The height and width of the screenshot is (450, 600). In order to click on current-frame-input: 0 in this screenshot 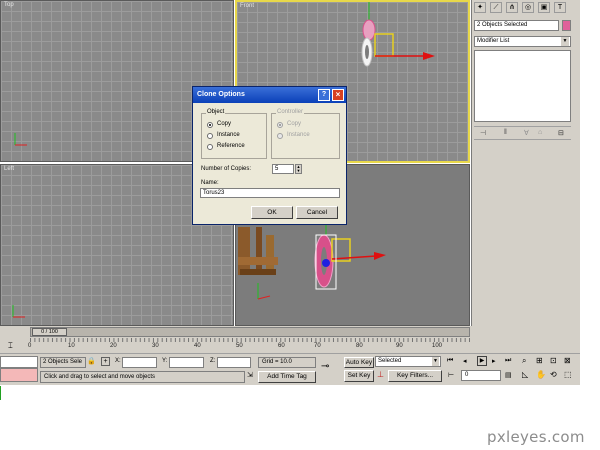, I will do `click(481, 375)`.